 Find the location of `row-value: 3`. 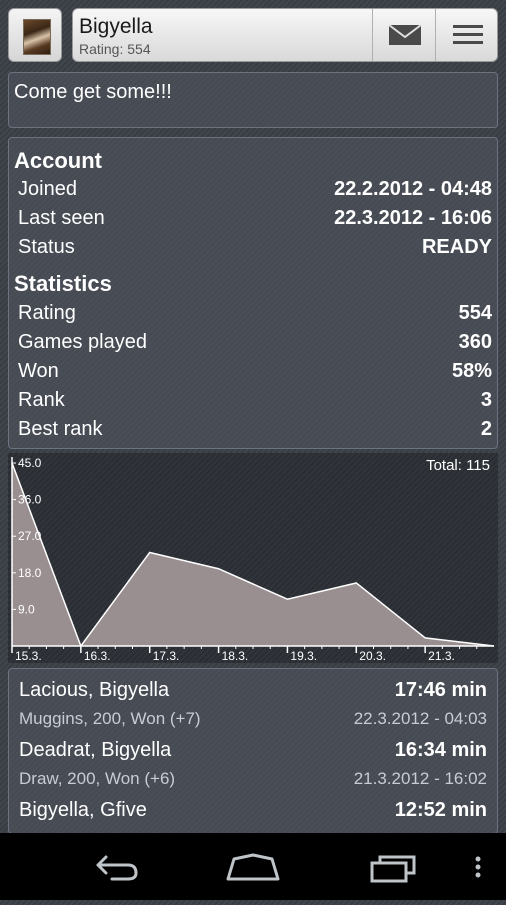

row-value: 3 is located at coordinates (486, 400).